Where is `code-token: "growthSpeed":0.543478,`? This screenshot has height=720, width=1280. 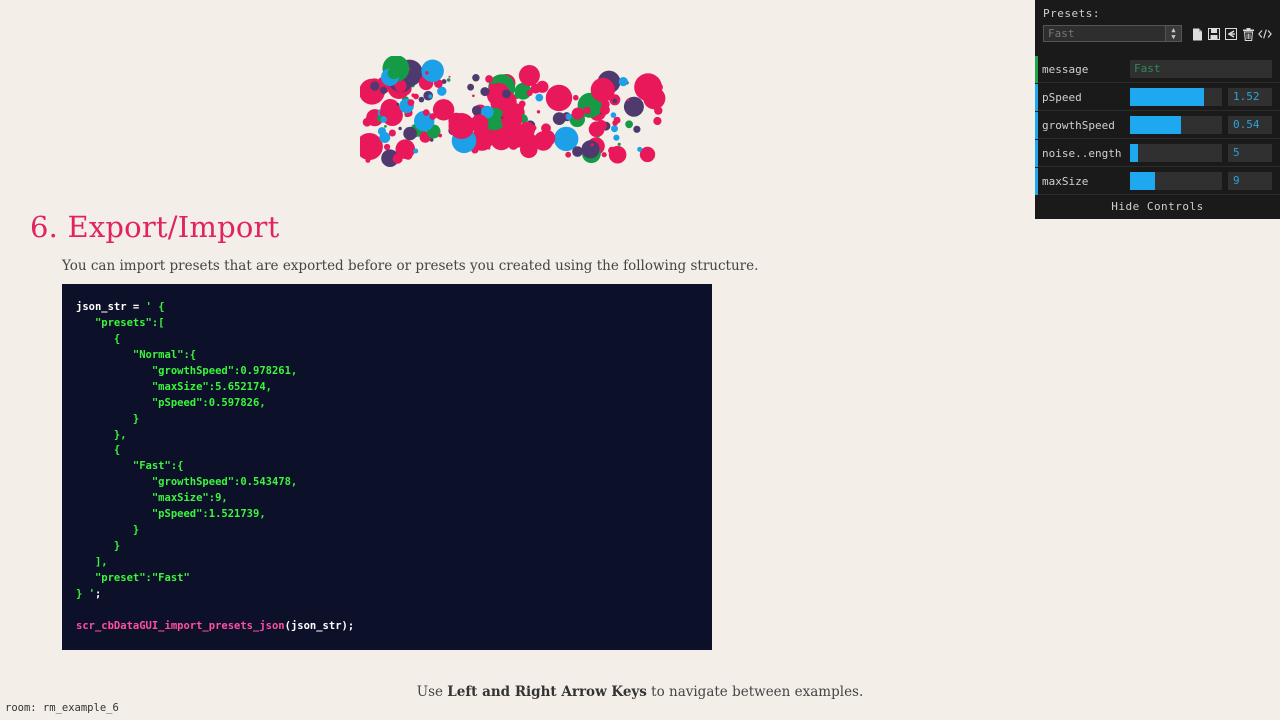
code-token: "growthSpeed":0.543478, is located at coordinates (187, 482).